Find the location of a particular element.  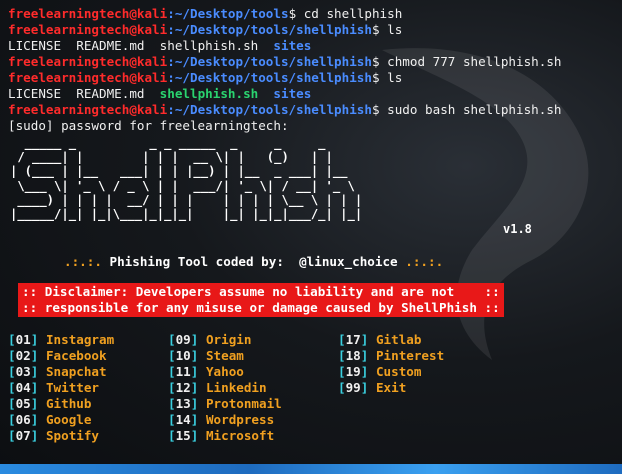

directory-entry: sites is located at coordinates (292, 93).